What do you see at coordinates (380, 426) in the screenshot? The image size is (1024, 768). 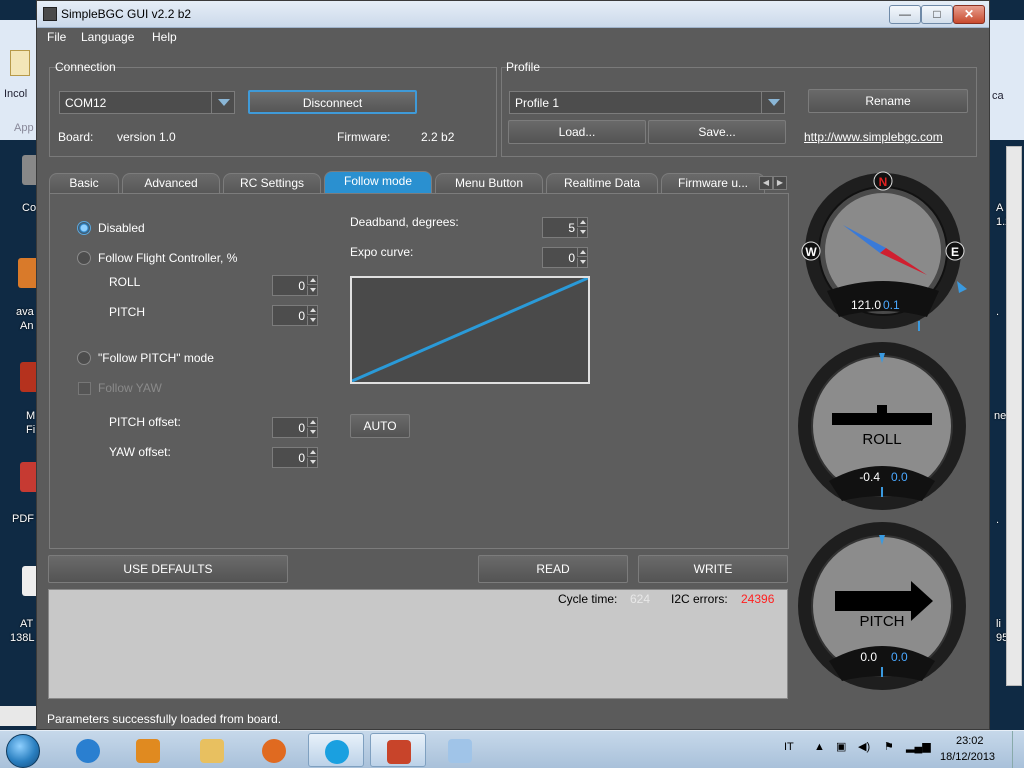 I see `auto-button: AUTO` at bounding box center [380, 426].